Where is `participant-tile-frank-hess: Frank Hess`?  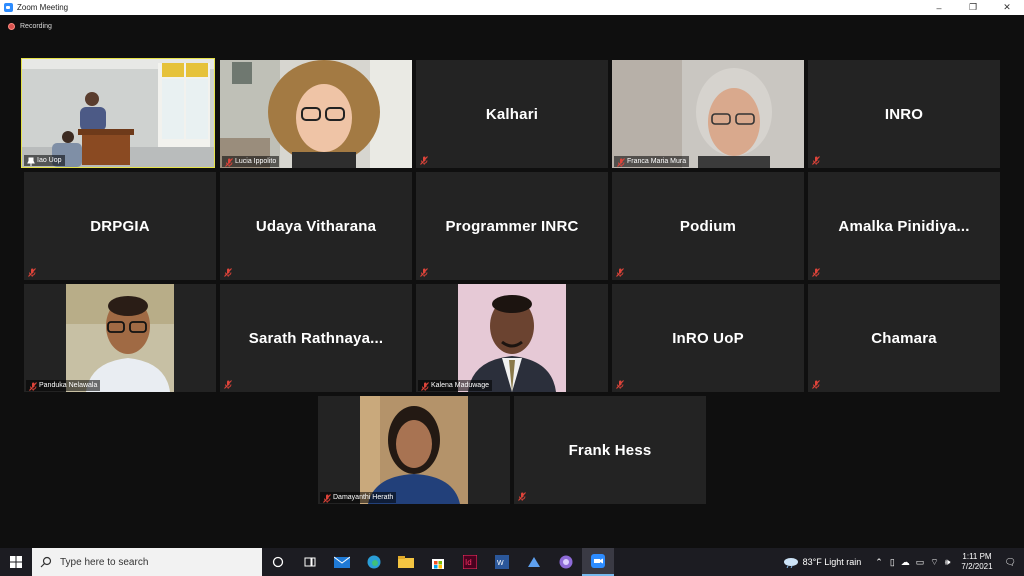
participant-tile-frank-hess: Frank Hess is located at coordinates (610, 450).